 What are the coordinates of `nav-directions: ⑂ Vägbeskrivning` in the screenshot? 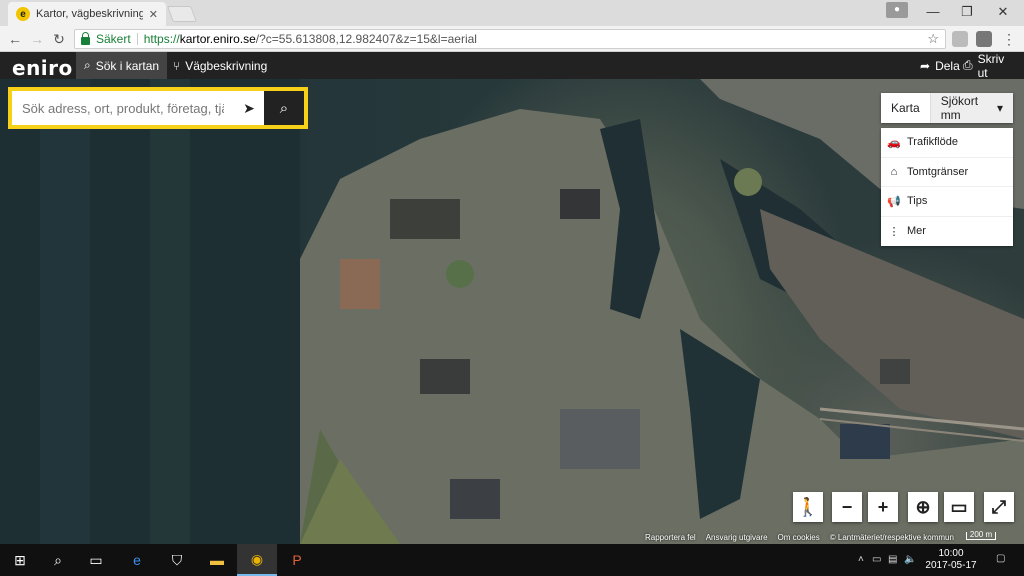 It's located at (220, 65).